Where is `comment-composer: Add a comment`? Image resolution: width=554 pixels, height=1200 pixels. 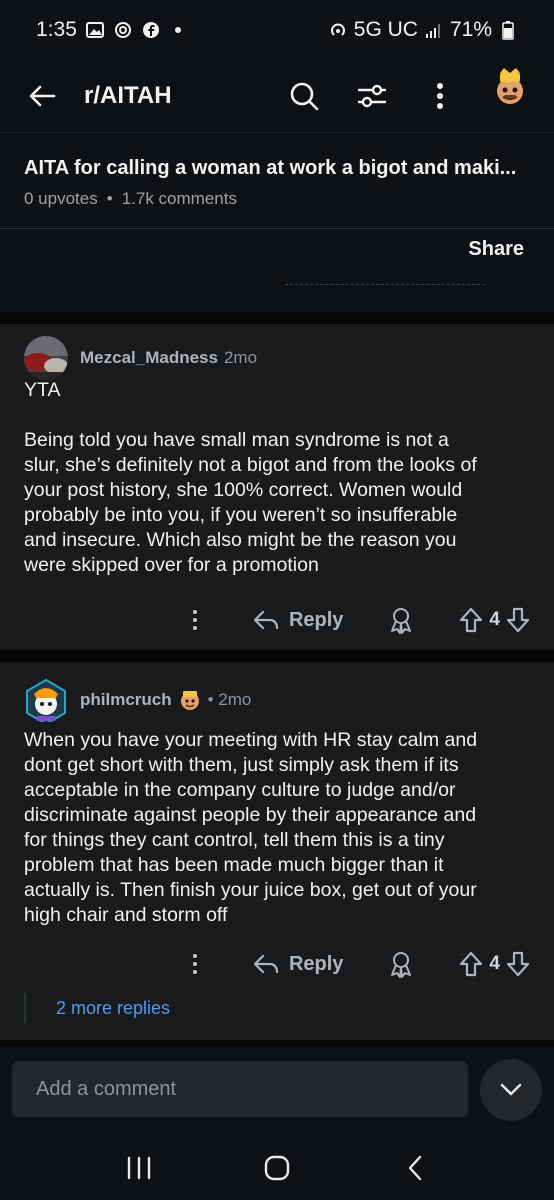 comment-composer: Add a comment is located at coordinates (277, 1091).